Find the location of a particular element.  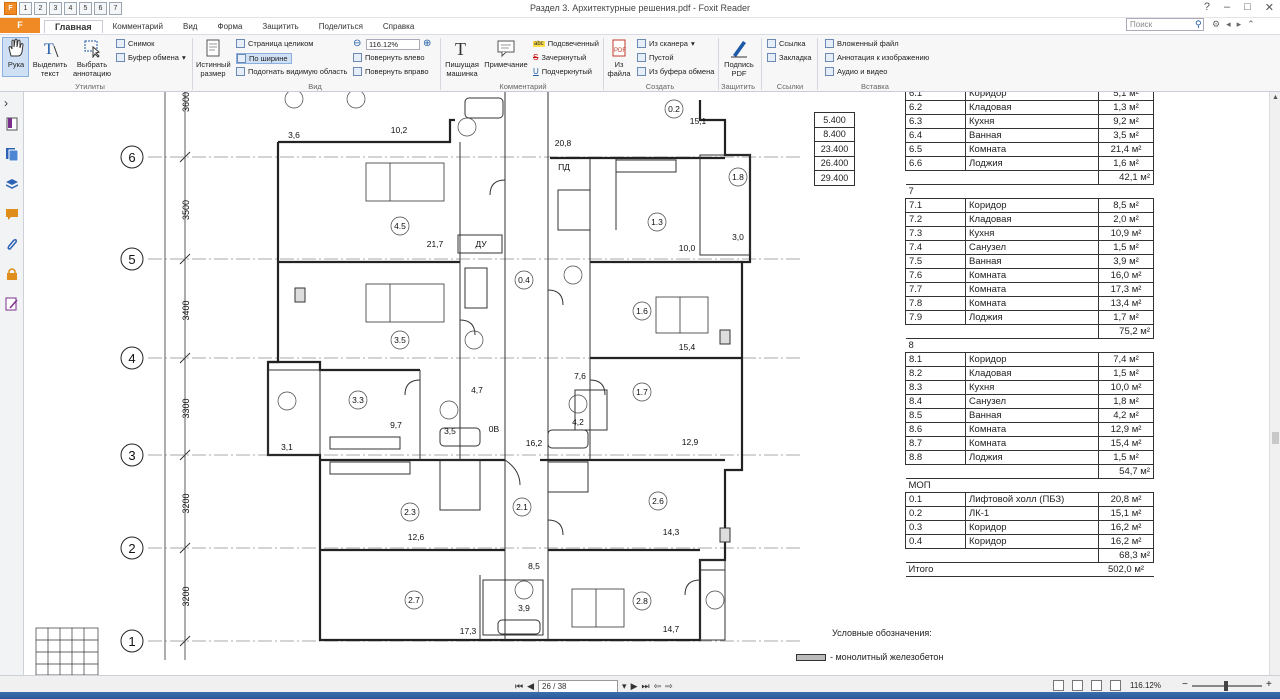

scanner-icon is located at coordinates (641, 43).